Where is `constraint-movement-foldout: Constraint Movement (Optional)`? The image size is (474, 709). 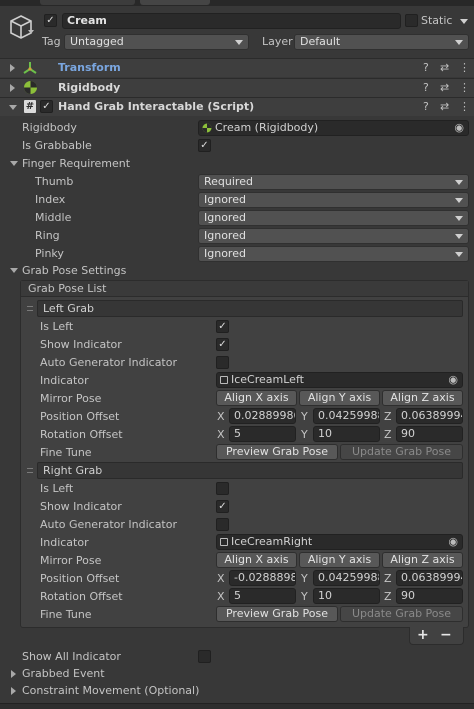
constraint-movement-foldout: Constraint Movement (Optional) is located at coordinates (110, 690).